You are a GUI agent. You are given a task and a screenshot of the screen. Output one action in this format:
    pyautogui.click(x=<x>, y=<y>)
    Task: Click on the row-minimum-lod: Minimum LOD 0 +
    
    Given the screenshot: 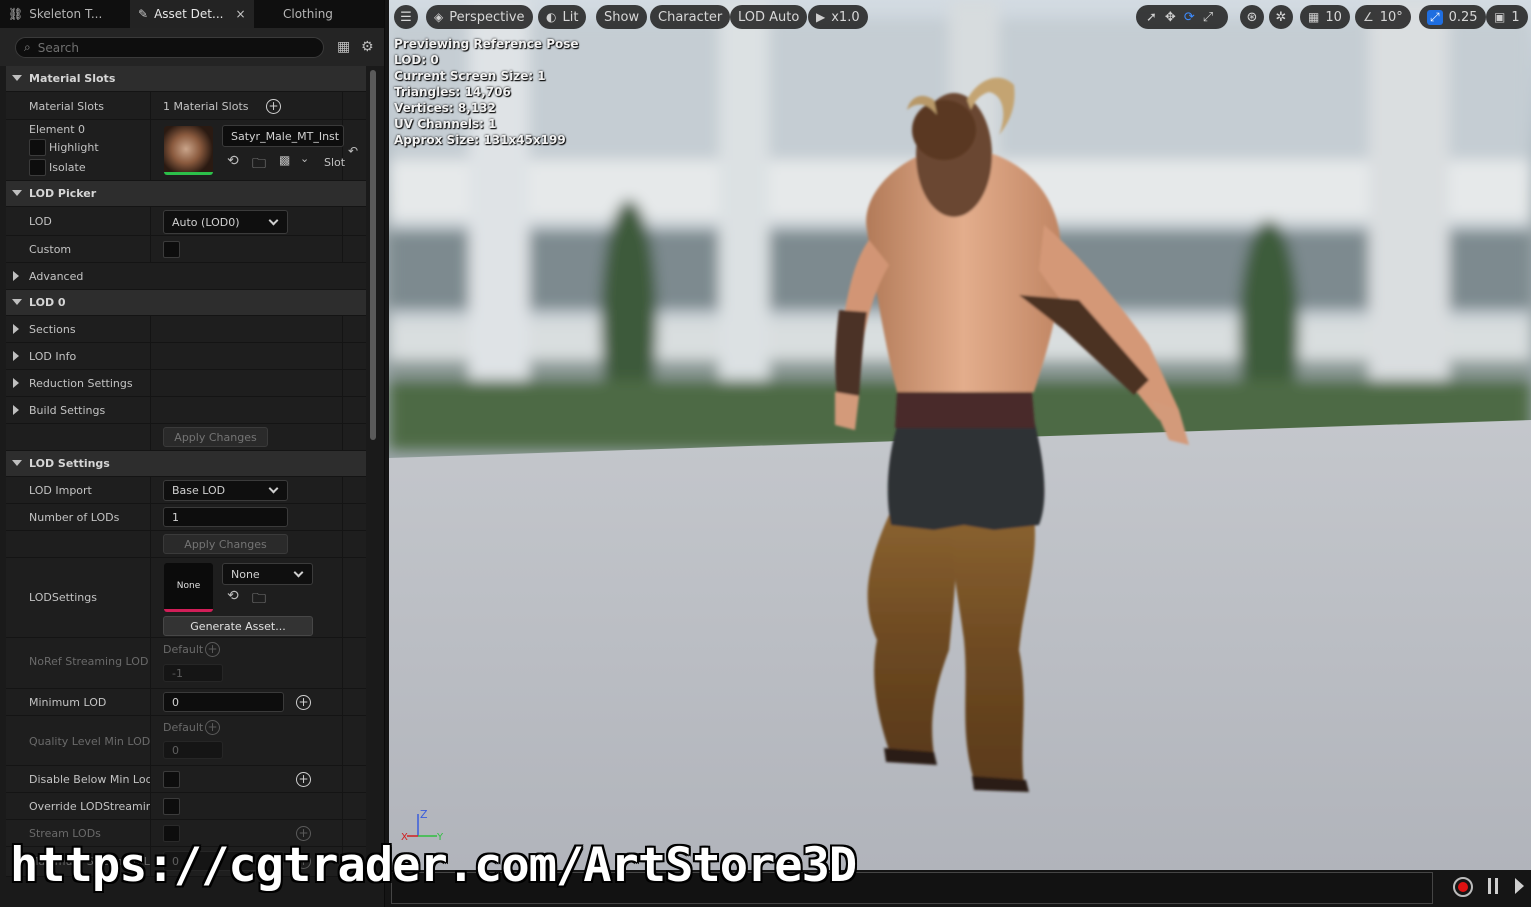 What is the action you would take?
    pyautogui.click(x=186, y=702)
    